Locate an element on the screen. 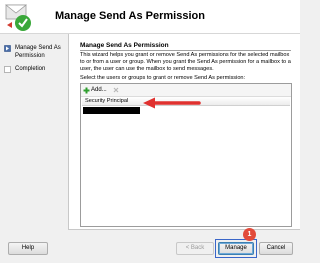  nav-step-manage-send-as: Manage Send As Permission is located at coordinates (33, 52).